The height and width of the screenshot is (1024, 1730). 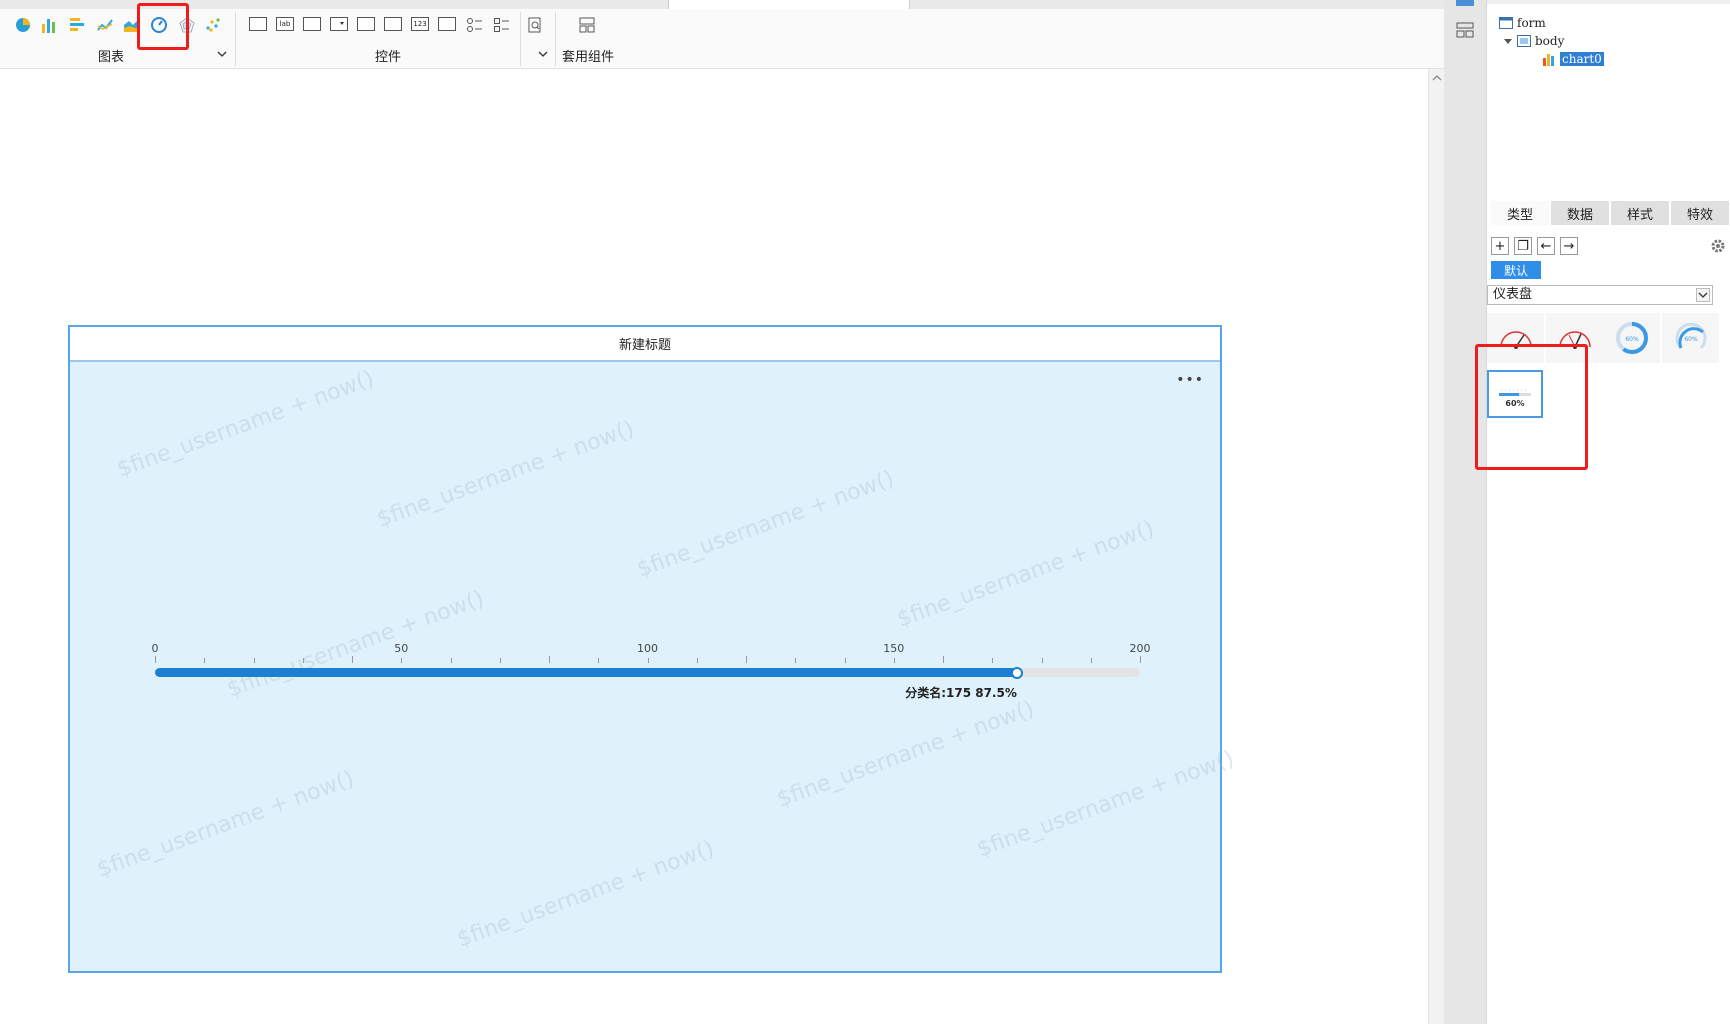 I want to click on bar-chart-icon, so click(x=49, y=25).